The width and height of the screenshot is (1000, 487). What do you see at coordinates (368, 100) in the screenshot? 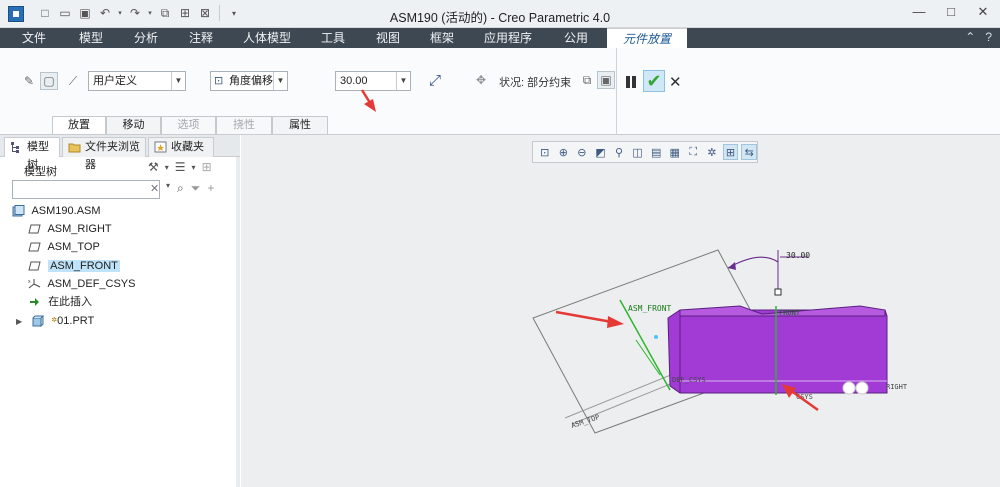
I see `annotation-arrow-value` at bounding box center [368, 100].